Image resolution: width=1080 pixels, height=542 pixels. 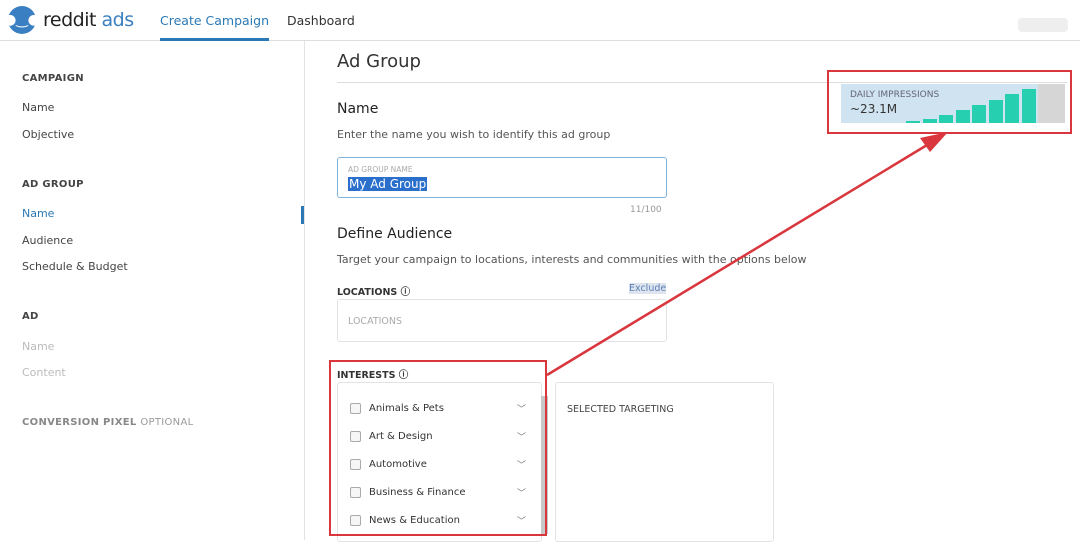 What do you see at coordinates (379, 61) in the screenshot?
I see `page-title: Ad Group` at bounding box center [379, 61].